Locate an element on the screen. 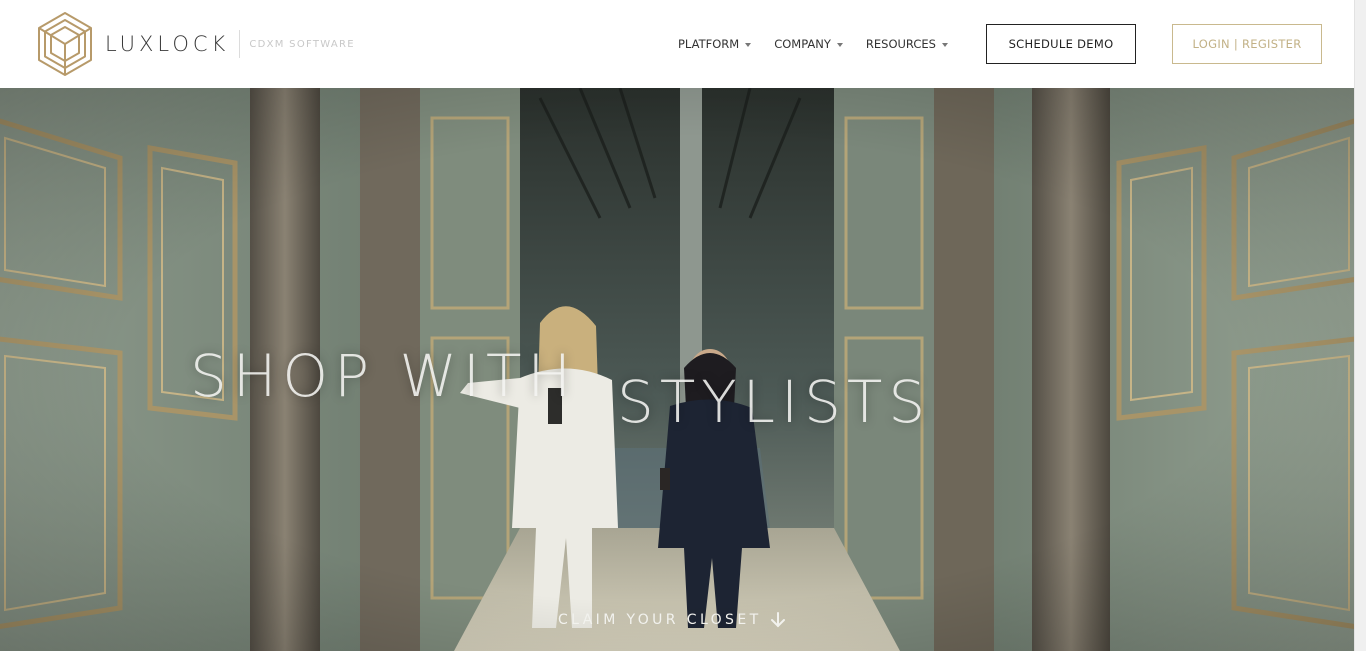 The height and width of the screenshot is (651, 1366). cube-logo-icon is located at coordinates (65, 44).